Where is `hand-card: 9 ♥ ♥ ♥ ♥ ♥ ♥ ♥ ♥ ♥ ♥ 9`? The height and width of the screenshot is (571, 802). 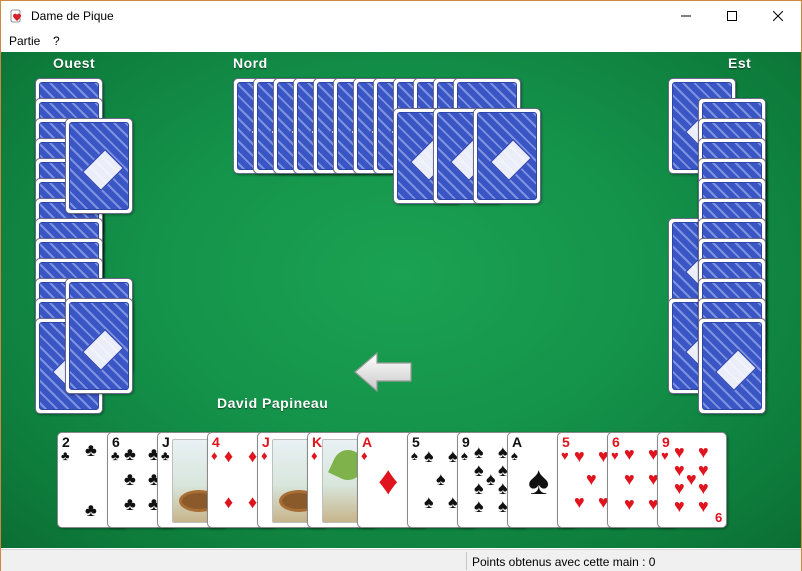
hand-card: 9 ♥ ♥ ♥ ♥ ♥ ♥ ♥ ♥ ♥ ♥ 9 is located at coordinates (692, 480).